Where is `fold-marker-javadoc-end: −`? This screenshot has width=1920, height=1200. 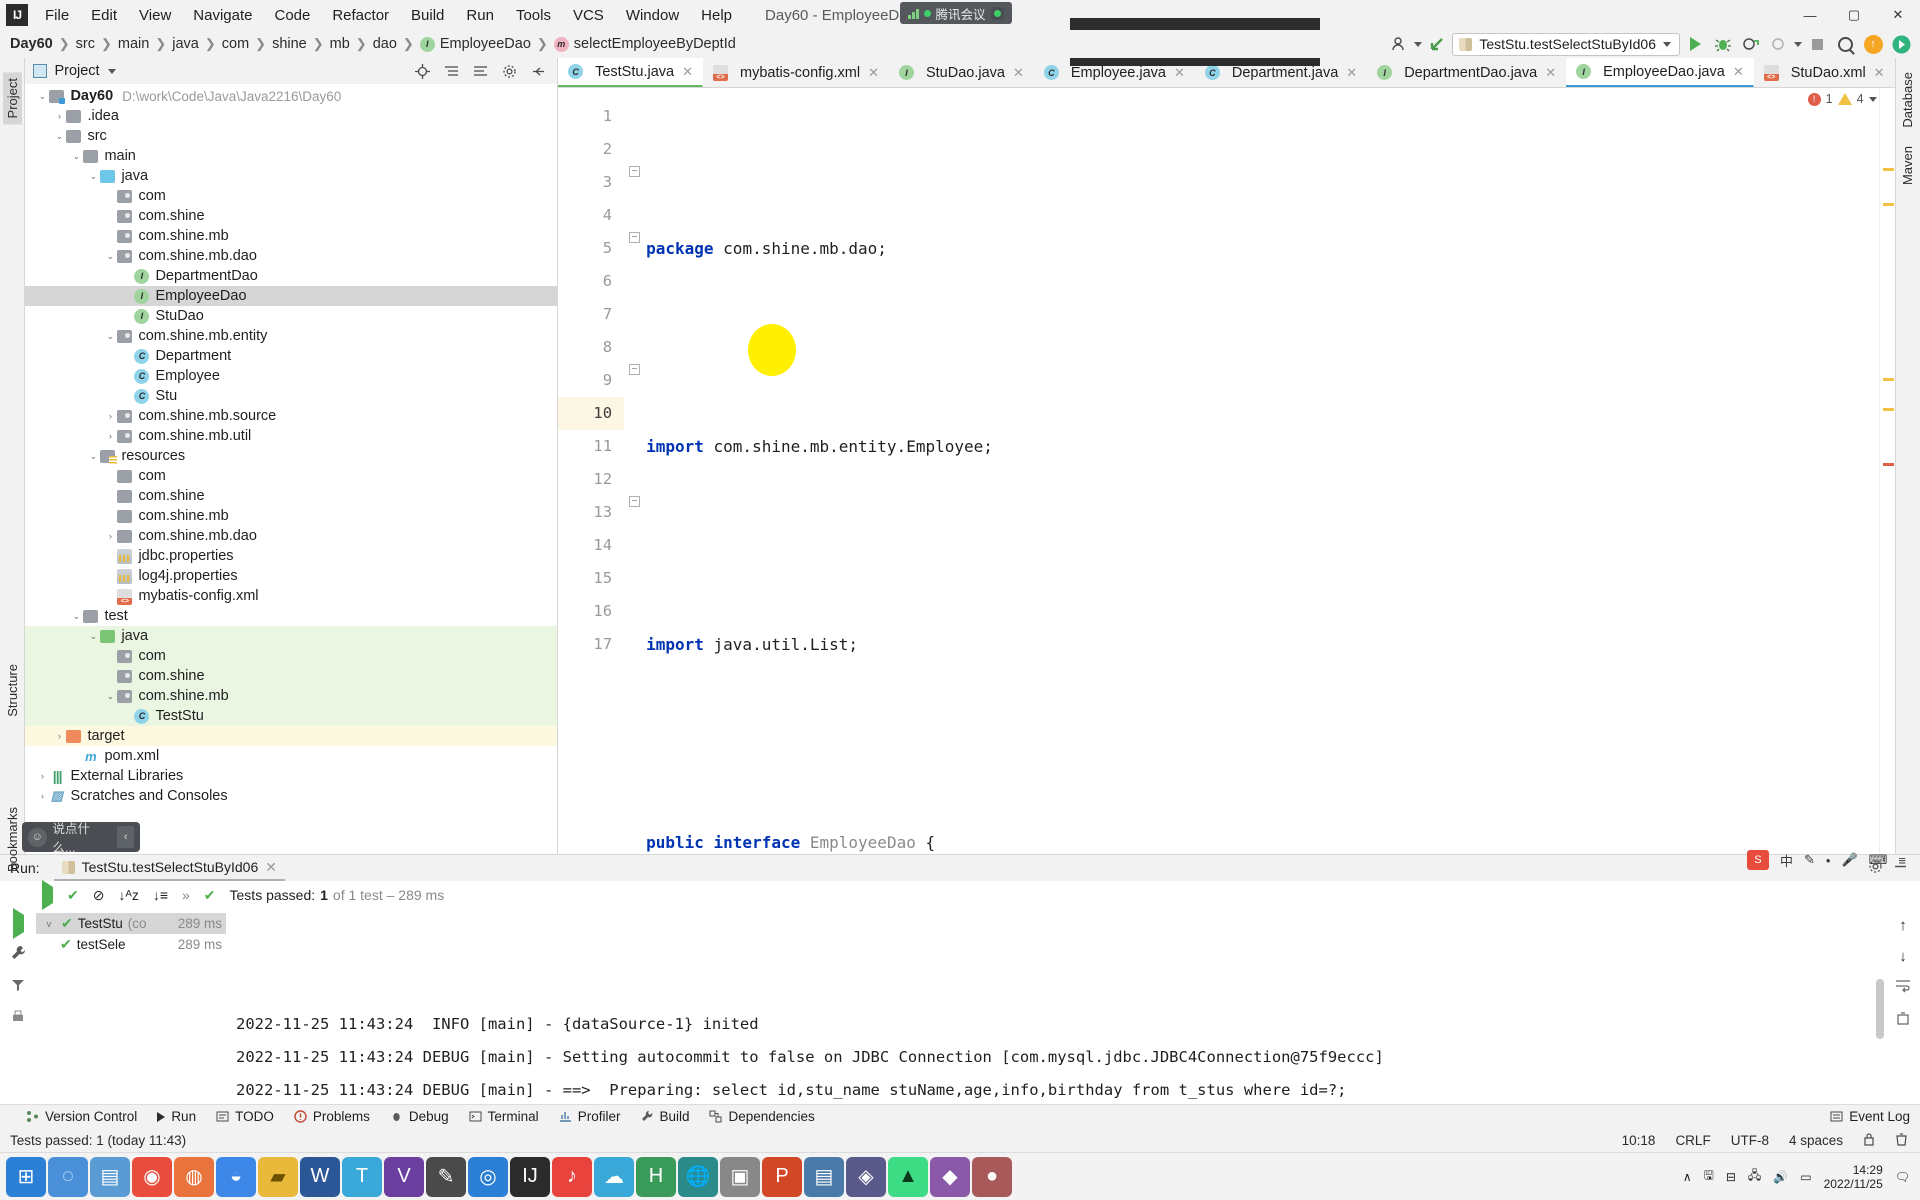 fold-marker-javadoc-end: − is located at coordinates (635, 501).